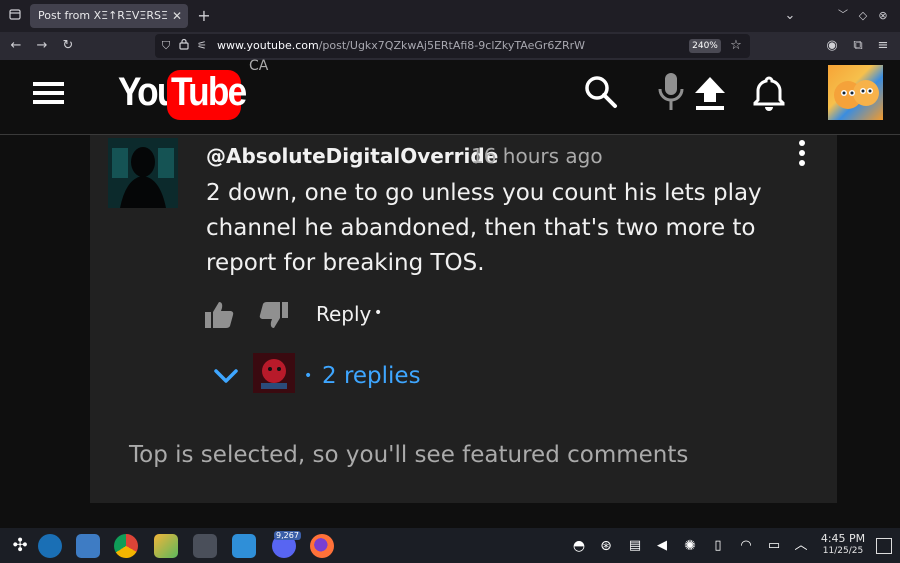 This screenshot has height=563, width=900. I want to click on file-manager-icon, so click(88, 546).